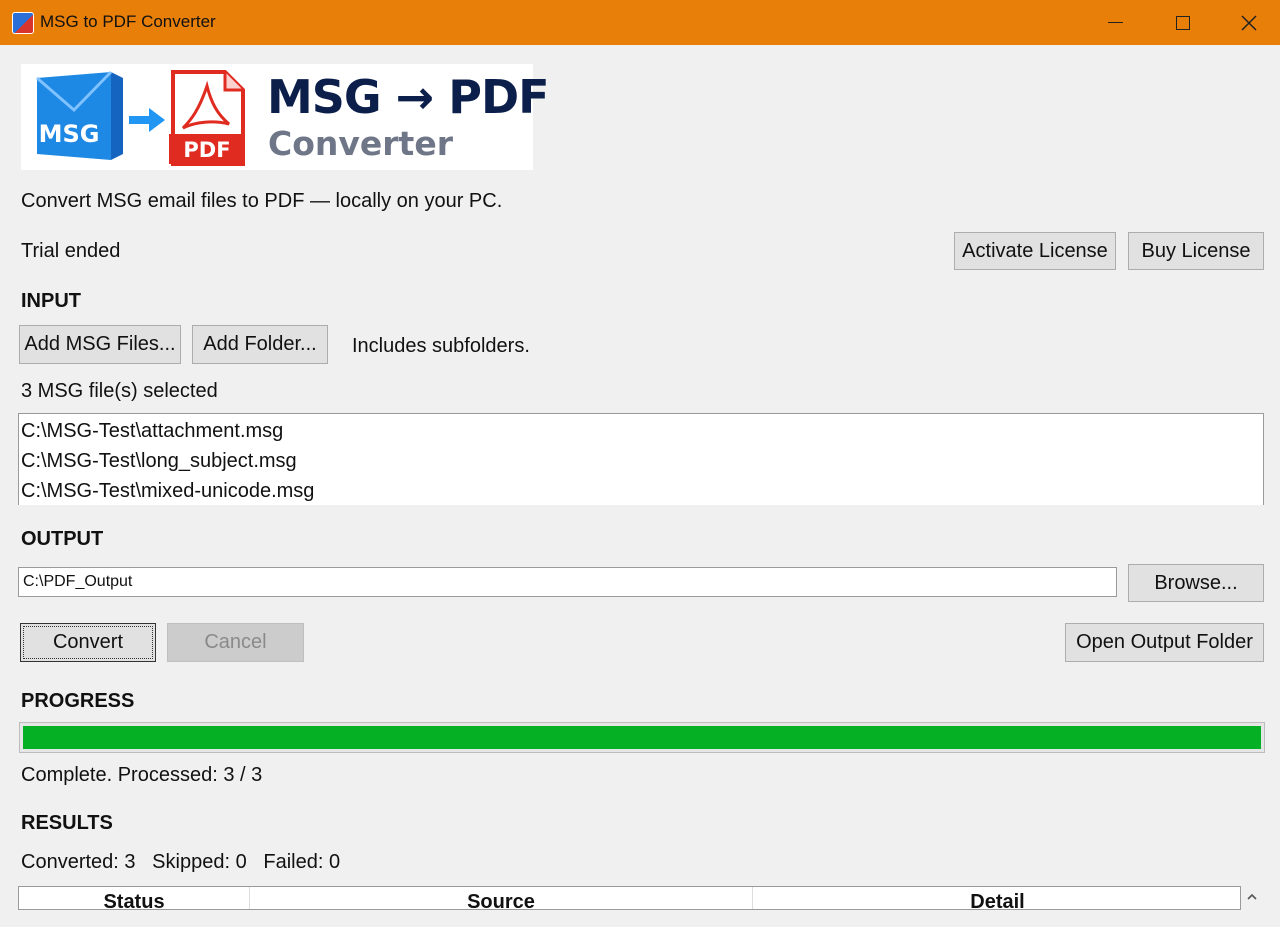 This screenshot has width=1280, height=927. I want to click on cancel-button: Cancel, so click(235, 642).